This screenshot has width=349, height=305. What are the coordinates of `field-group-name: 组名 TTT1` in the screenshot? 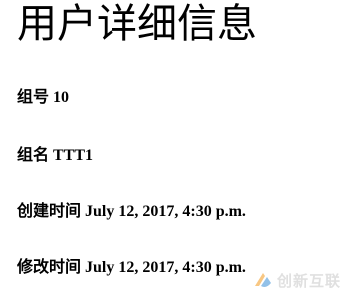 It's located at (55, 156).